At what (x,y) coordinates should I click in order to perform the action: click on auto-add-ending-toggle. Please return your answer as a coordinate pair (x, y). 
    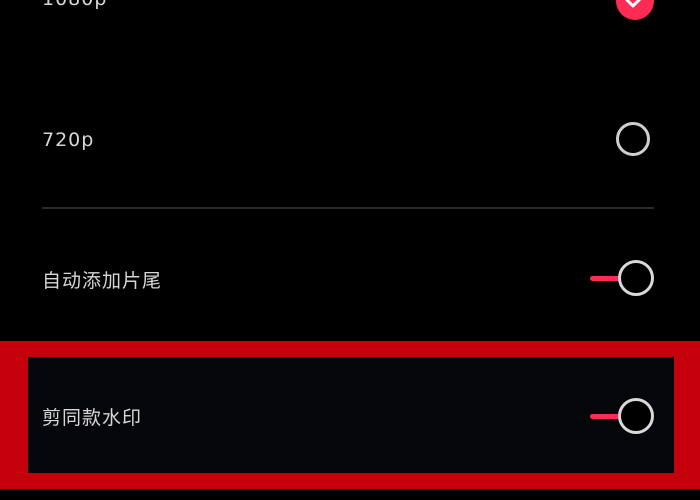
    Looking at the image, I should click on (623, 278).